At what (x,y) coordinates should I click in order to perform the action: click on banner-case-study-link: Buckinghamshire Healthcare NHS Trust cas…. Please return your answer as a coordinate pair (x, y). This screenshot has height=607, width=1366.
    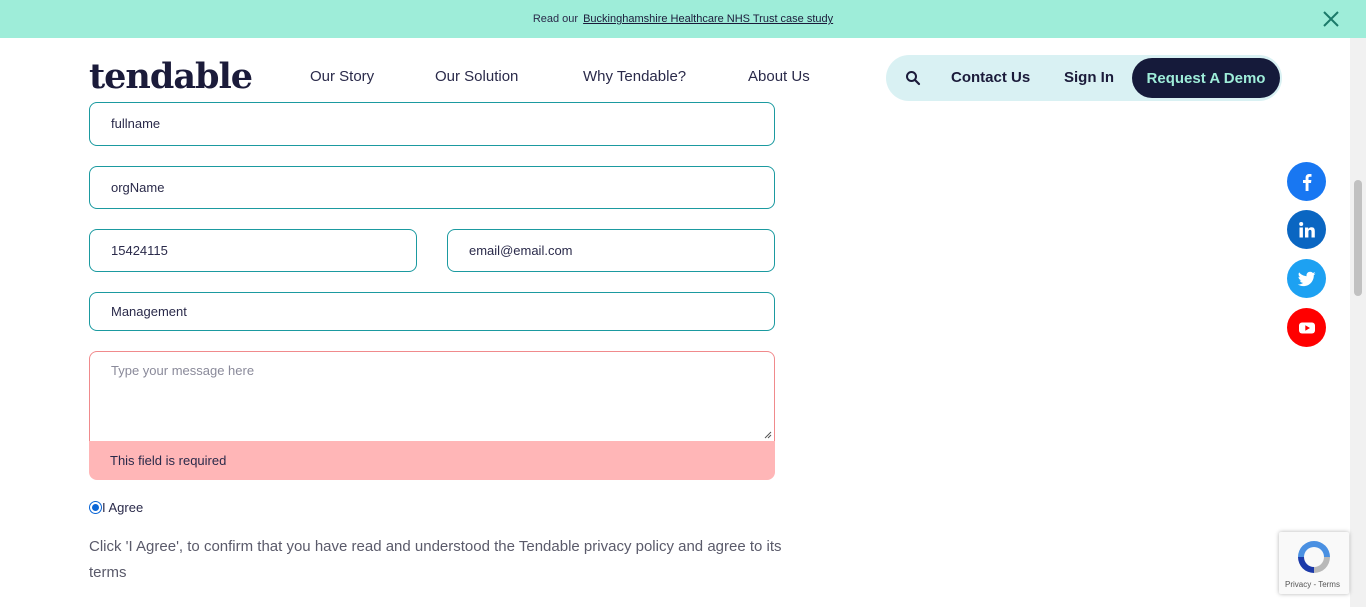
    Looking at the image, I should click on (708, 19).